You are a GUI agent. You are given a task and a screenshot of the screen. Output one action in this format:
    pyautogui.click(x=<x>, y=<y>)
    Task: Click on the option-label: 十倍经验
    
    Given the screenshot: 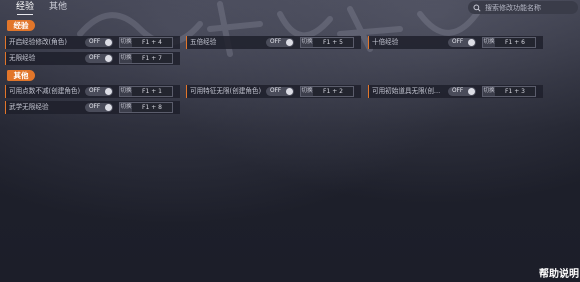 What is the action you would take?
    pyautogui.click(x=385, y=42)
    